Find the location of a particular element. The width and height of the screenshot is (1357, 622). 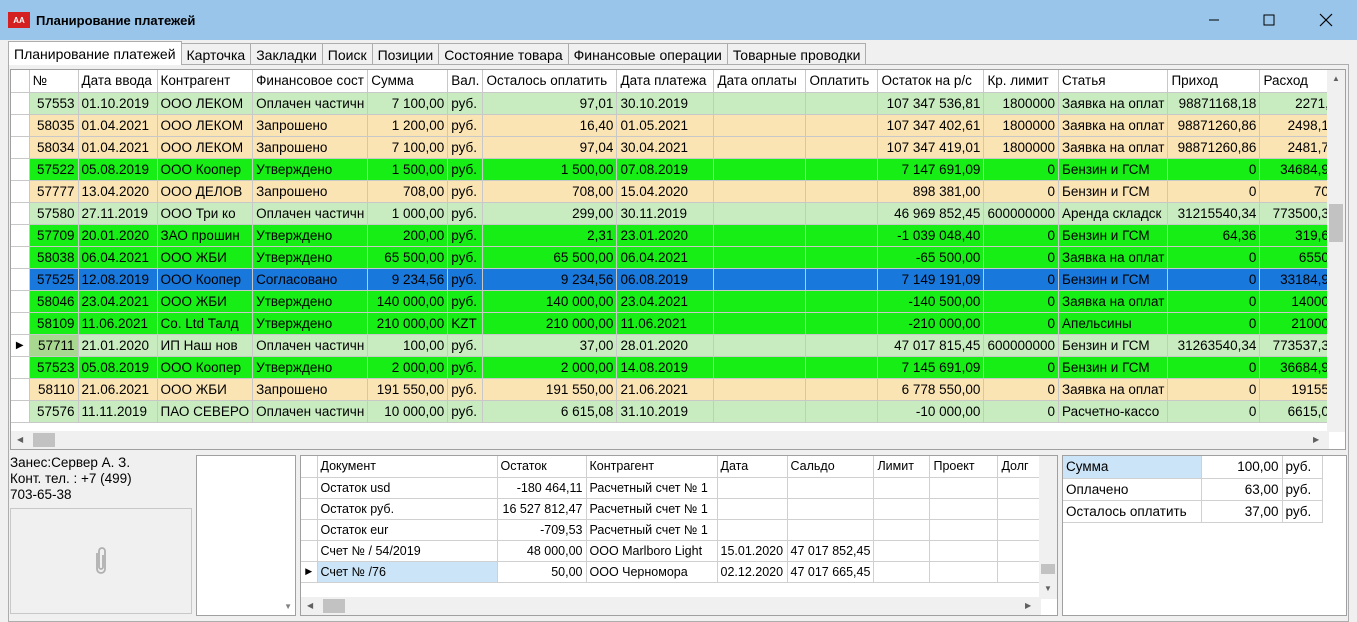

table-cell: 600000000 is located at coordinates (1021, 213).